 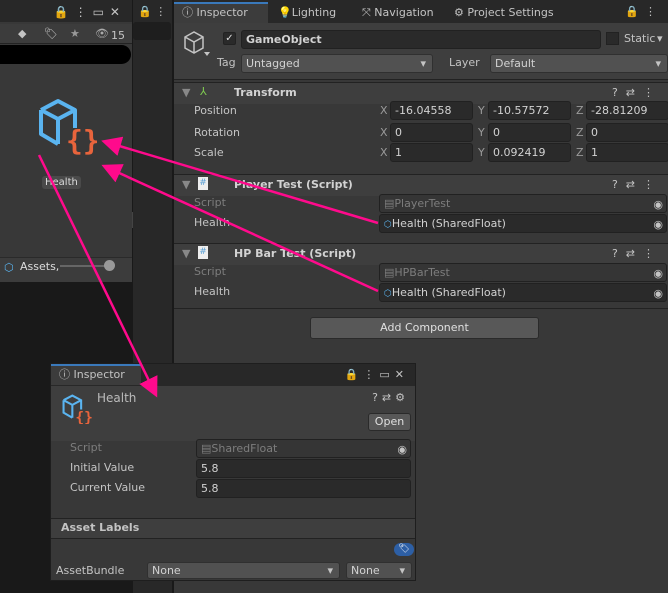 I want to click on arrow-hp-bar-test, so click(x=240, y=228).